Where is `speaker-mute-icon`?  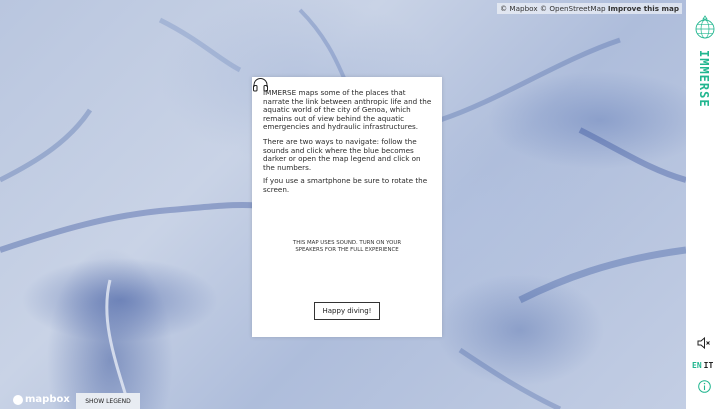
speaker-mute-icon is located at coordinates (704, 343).